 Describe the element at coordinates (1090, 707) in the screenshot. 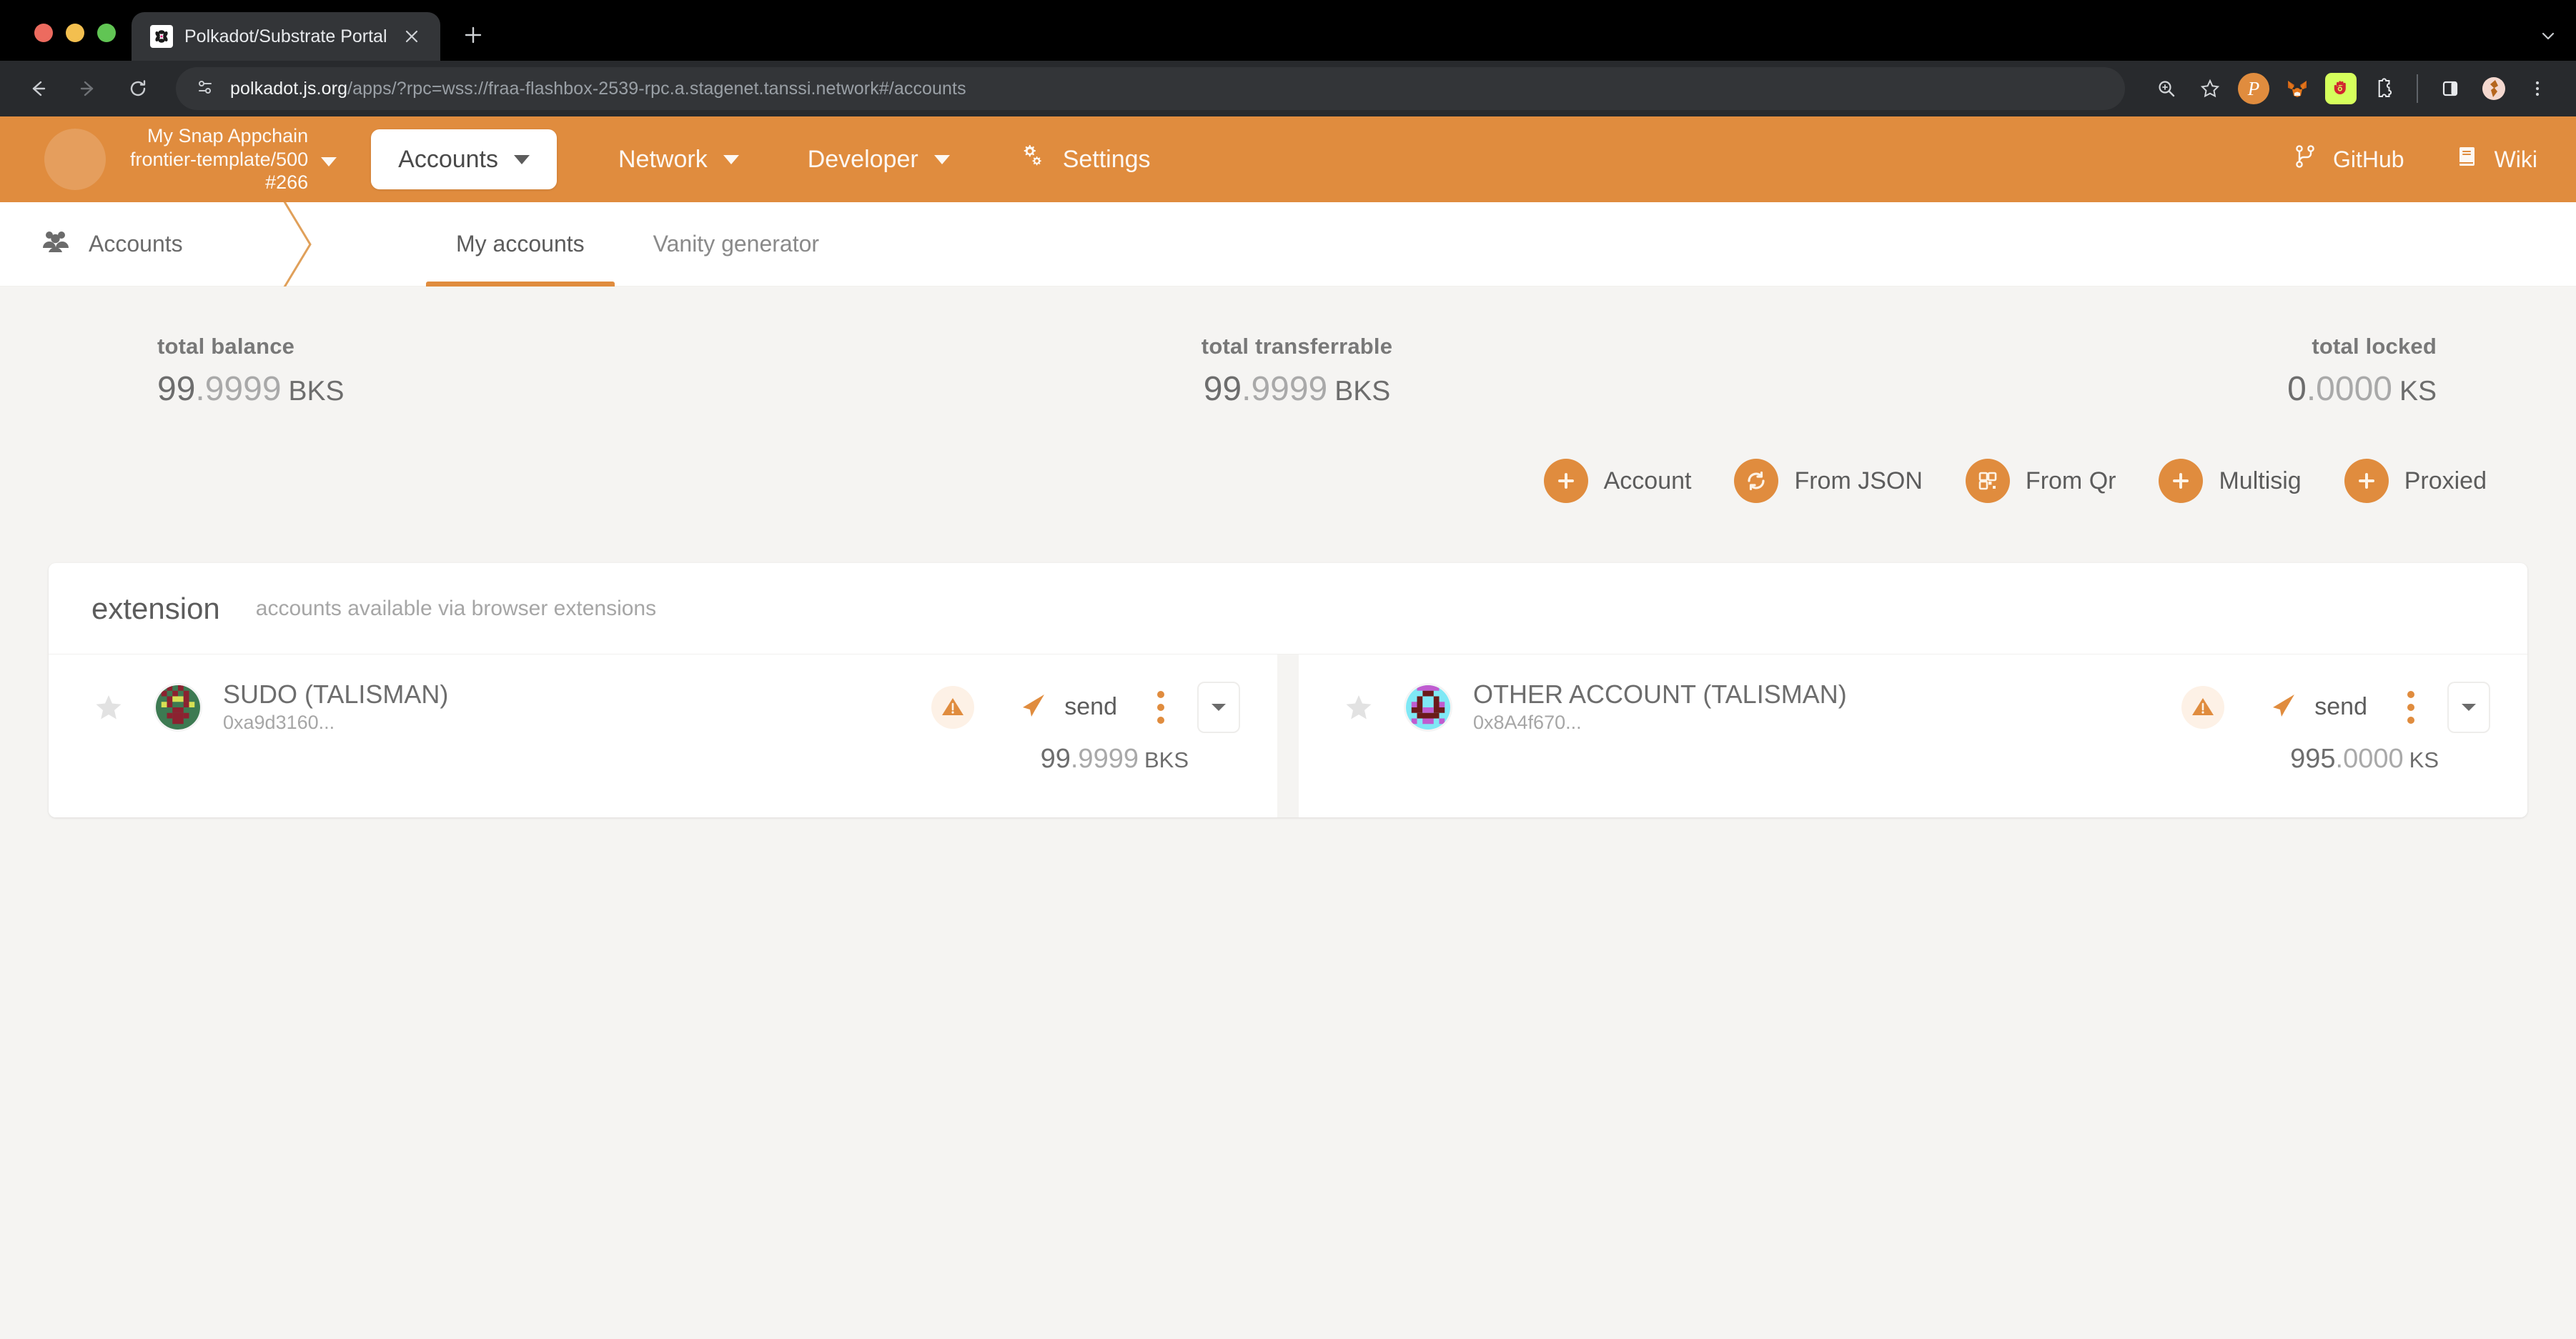

I see `send-button-label: send` at that location.